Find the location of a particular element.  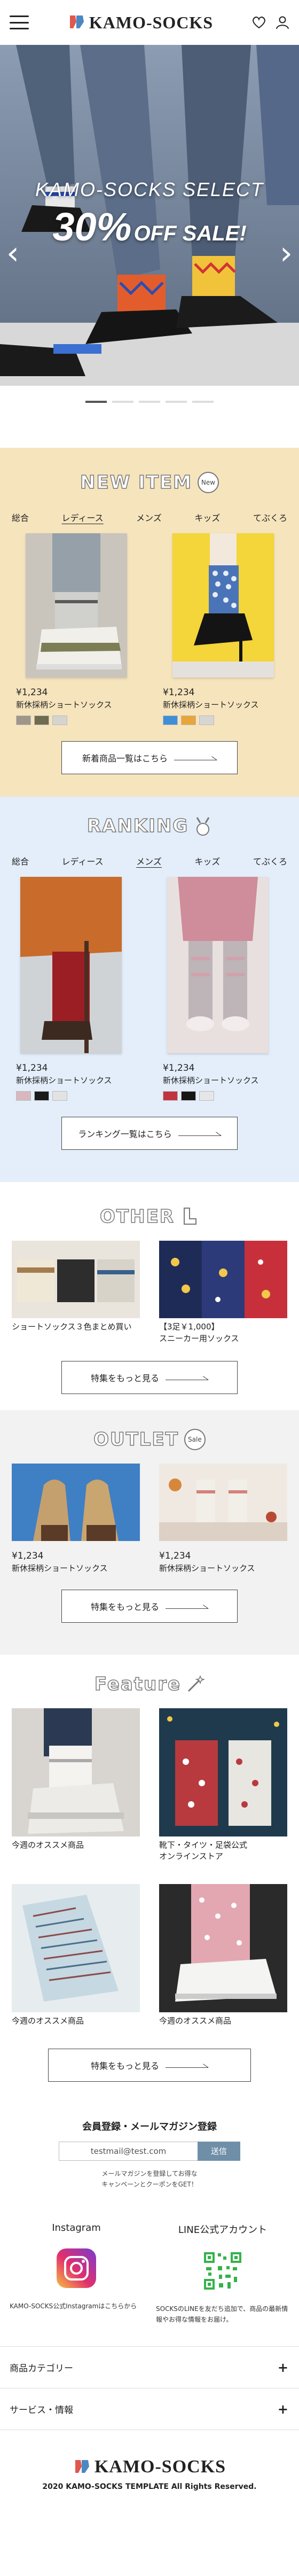

feature-caption: 靴下・タイツ・足袋公式 オンラインストア is located at coordinates (223, 1851).